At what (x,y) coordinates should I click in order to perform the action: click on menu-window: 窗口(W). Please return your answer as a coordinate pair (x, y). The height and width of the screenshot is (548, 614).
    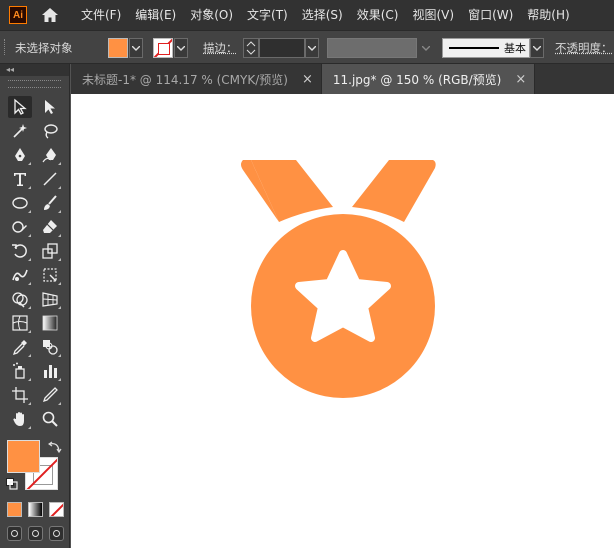
    Looking at the image, I should click on (490, 15).